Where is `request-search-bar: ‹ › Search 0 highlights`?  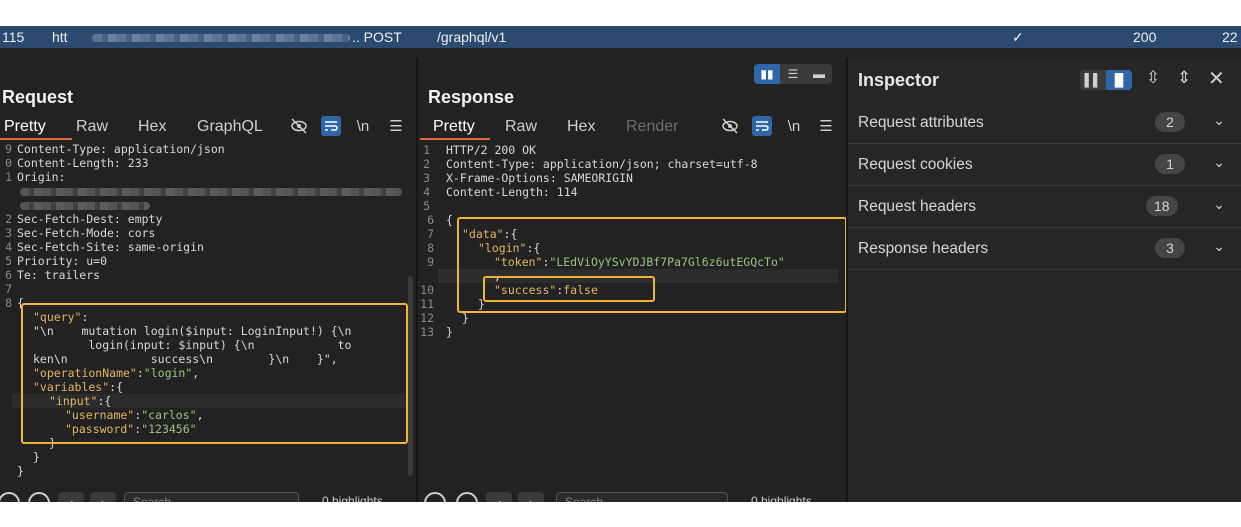
request-search-bar: ‹ › Search 0 highlights is located at coordinates (208, 496).